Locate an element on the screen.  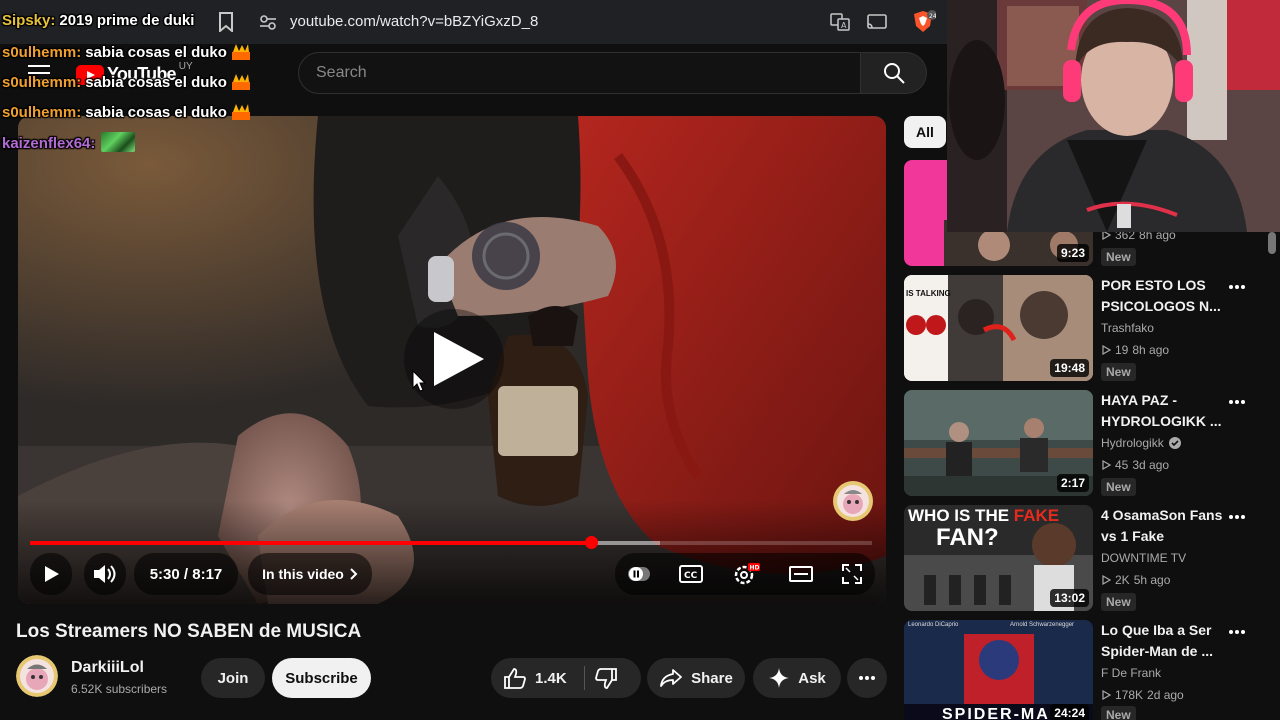
like-dislike-divider is located at coordinates (584, 678).